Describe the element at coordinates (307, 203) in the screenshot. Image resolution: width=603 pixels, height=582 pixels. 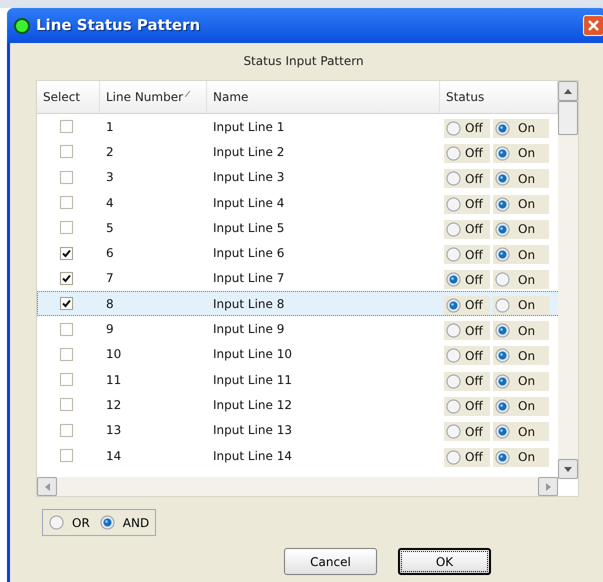
I see `table-row: 4 Input Line 4 Off On` at that location.